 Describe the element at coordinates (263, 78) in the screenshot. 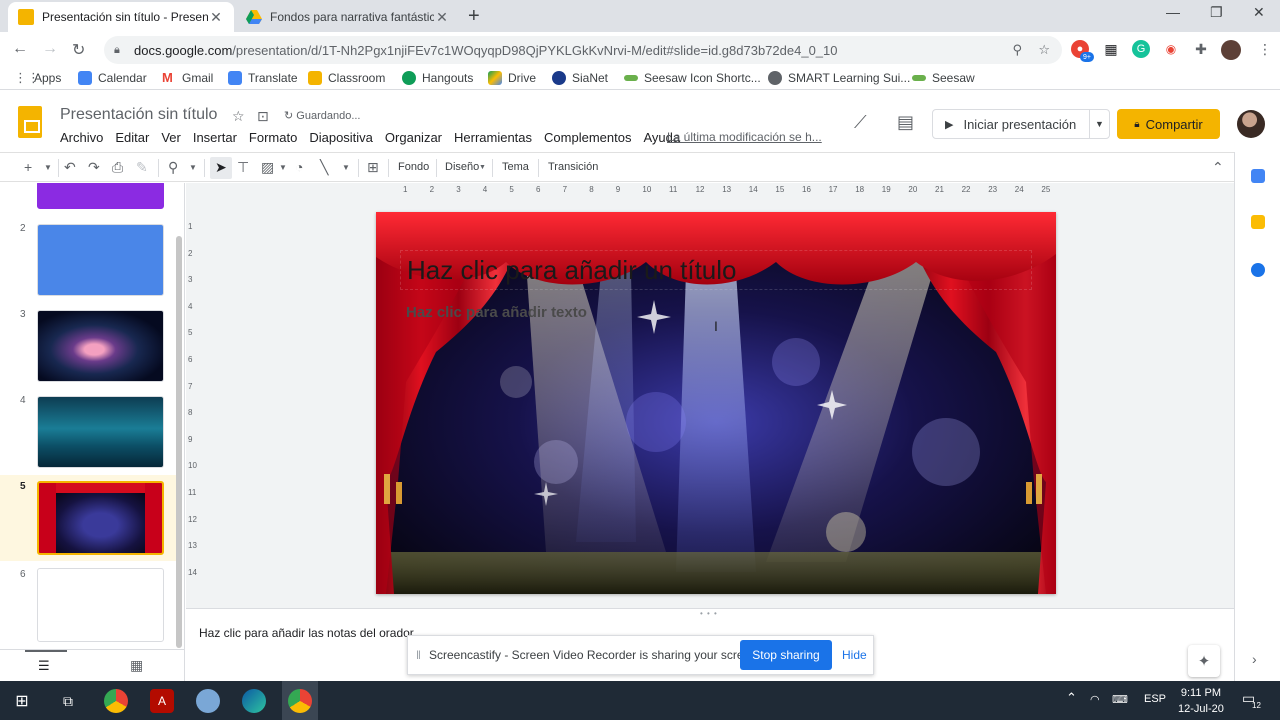

I see `bookmark-translate: Translate` at that location.